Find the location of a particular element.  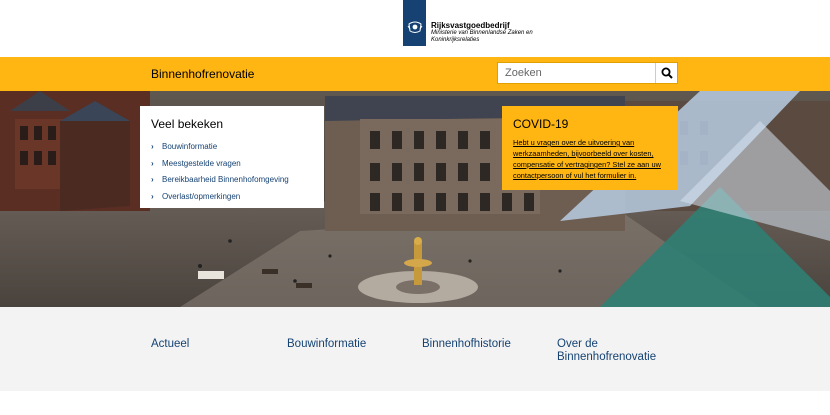

search-icon is located at coordinates (667, 73).